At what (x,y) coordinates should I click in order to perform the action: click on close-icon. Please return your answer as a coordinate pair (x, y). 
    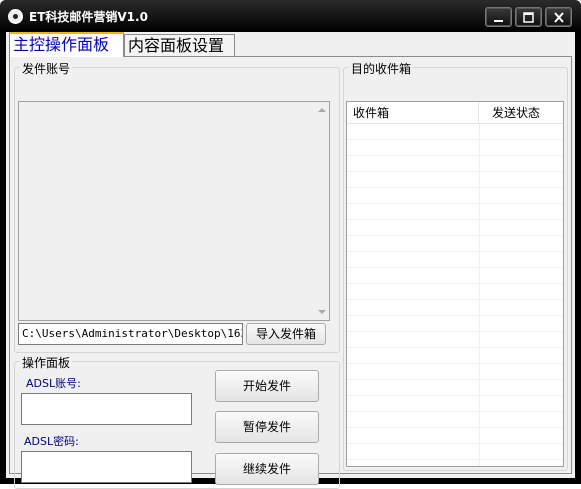
    Looking at the image, I should click on (559, 17).